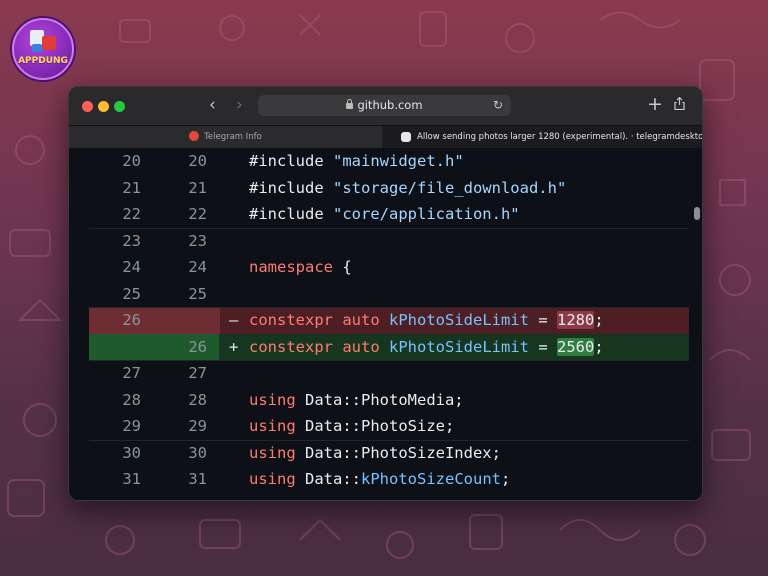 The image size is (768, 576). I want to click on new-line-number: 25, so click(181, 294).